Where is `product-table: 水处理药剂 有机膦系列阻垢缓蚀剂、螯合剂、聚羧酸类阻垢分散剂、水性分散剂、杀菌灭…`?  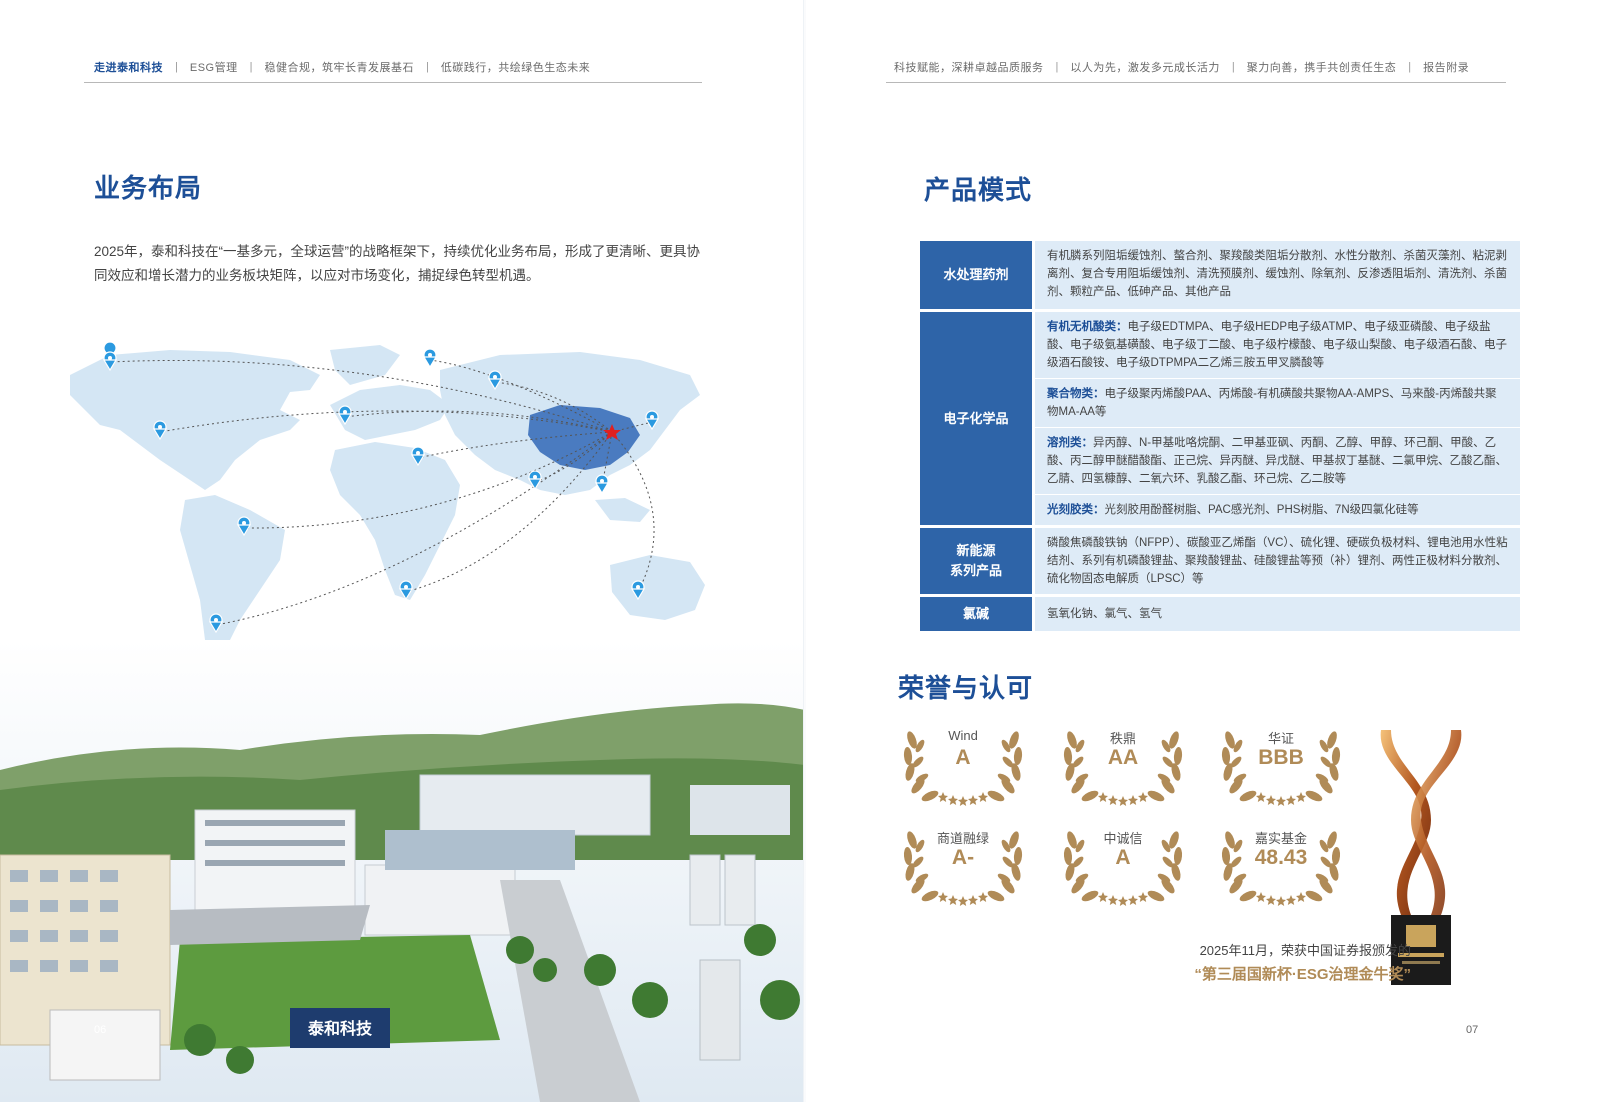
product-table: 水处理药剂 有机膦系列阻垢缓蚀剂、螯合剂、聚羧酸类阻垢分散剂、水性分散剂、杀菌灭… is located at coordinates (1220, 437).